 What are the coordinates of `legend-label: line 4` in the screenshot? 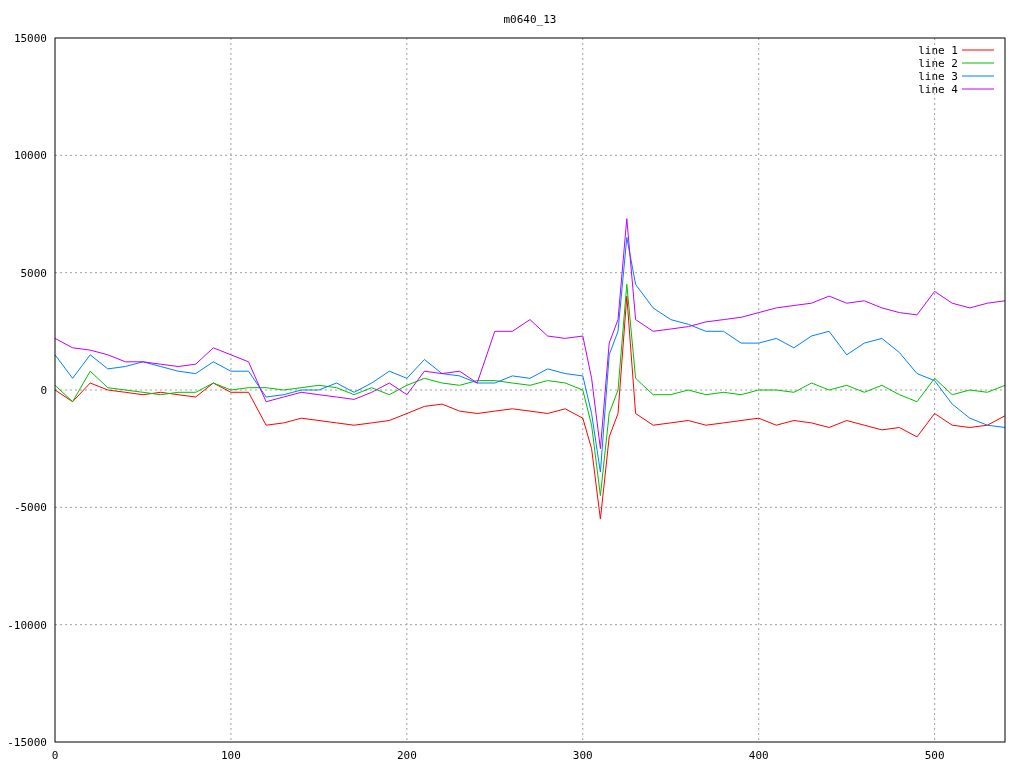 It's located at (938, 89).